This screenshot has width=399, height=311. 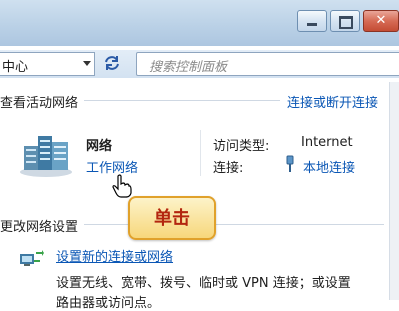 What do you see at coordinates (290, 164) in the screenshot?
I see `local-connection-icon` at bounding box center [290, 164].